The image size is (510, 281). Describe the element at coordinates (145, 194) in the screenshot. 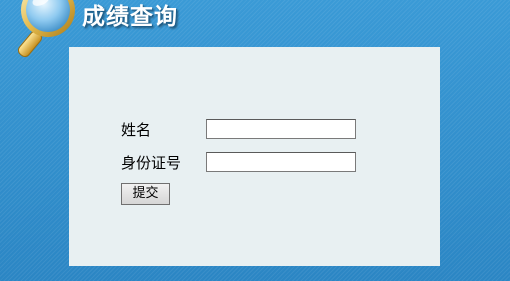

I see `submit-button: 提交` at that location.